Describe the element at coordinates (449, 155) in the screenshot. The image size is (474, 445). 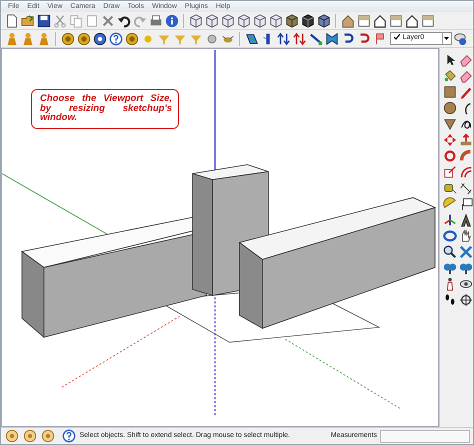
I see `rotate-icon` at that location.